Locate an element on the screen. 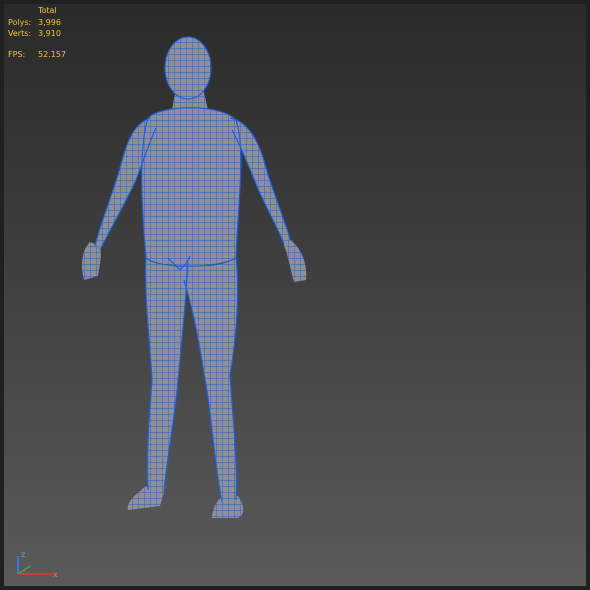  x-axis-label: x is located at coordinates (55, 574).